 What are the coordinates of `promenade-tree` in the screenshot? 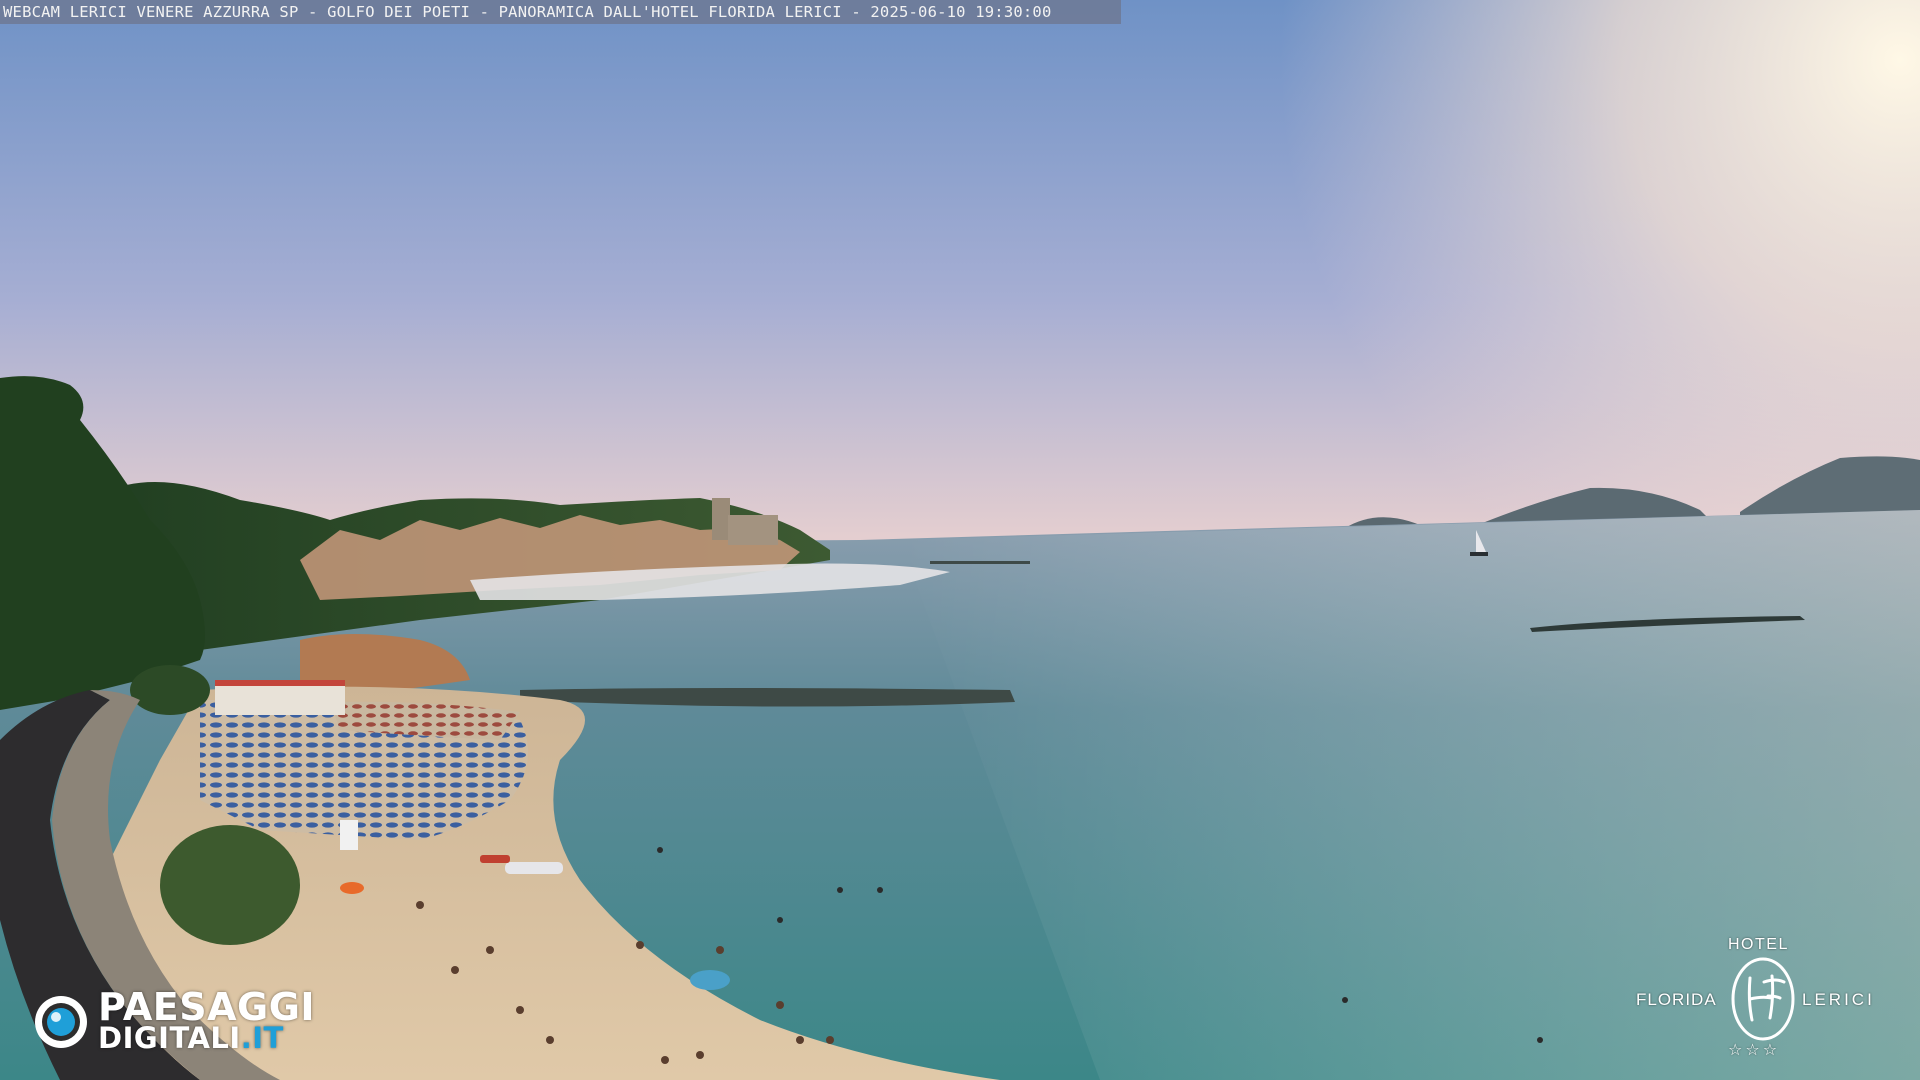 It's located at (230, 885).